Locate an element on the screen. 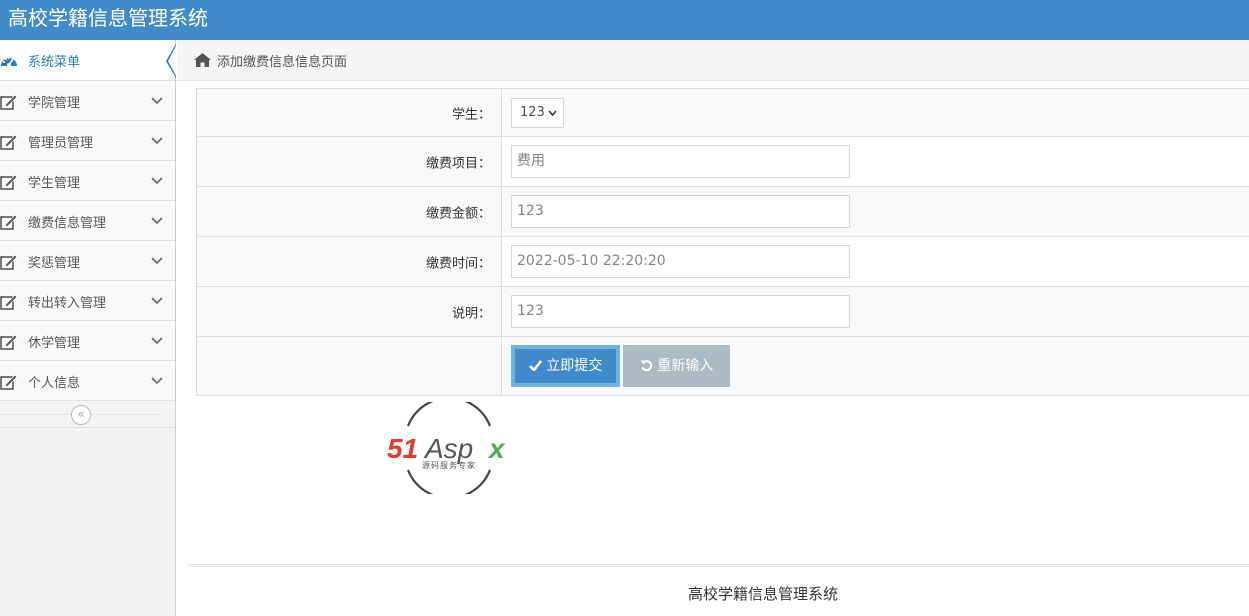 Image resolution: width=1249 pixels, height=616 pixels. app-title: 高校学籍信息管理系统 is located at coordinates (108, 18).